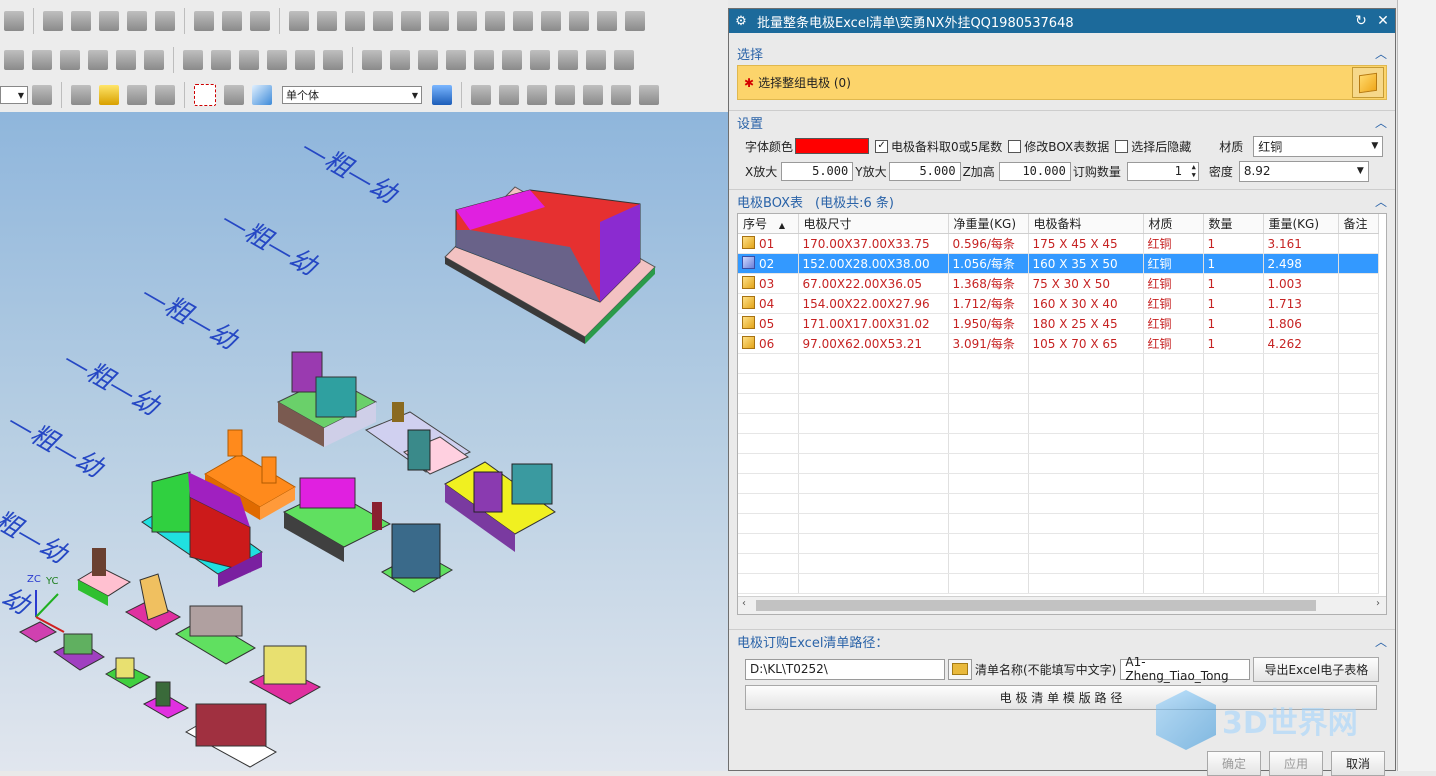  What do you see at coordinates (1122, 146) in the screenshot?
I see `hide-after-select-checkbox` at bounding box center [1122, 146].